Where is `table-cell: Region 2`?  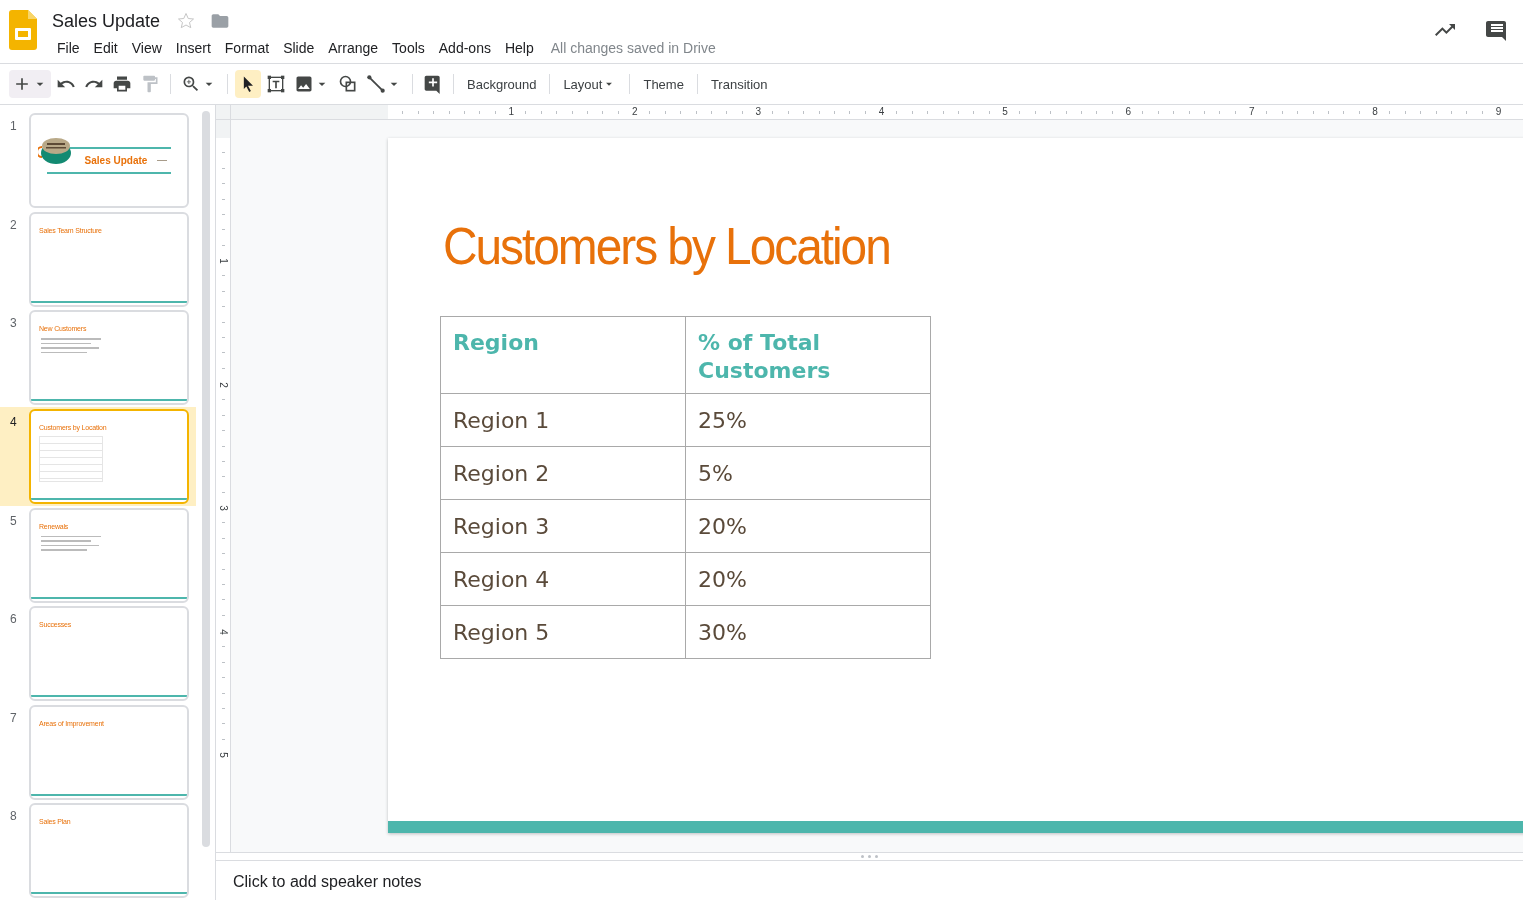 table-cell: Region 2 is located at coordinates (563, 473).